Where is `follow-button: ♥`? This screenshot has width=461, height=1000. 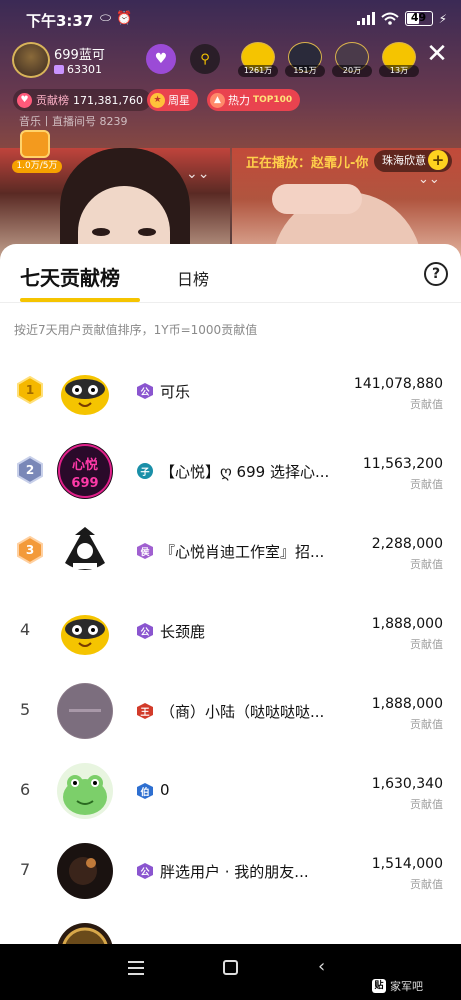 follow-button: ♥ is located at coordinates (161, 59).